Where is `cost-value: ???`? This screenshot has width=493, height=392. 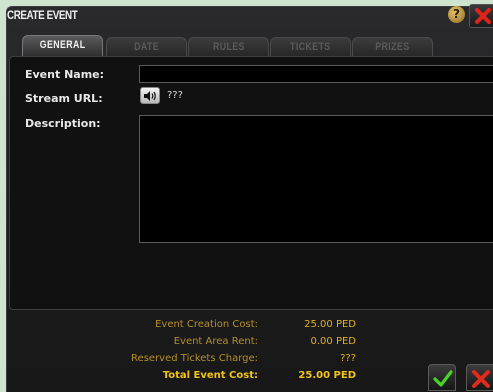
cost-value: ??? is located at coordinates (348, 358).